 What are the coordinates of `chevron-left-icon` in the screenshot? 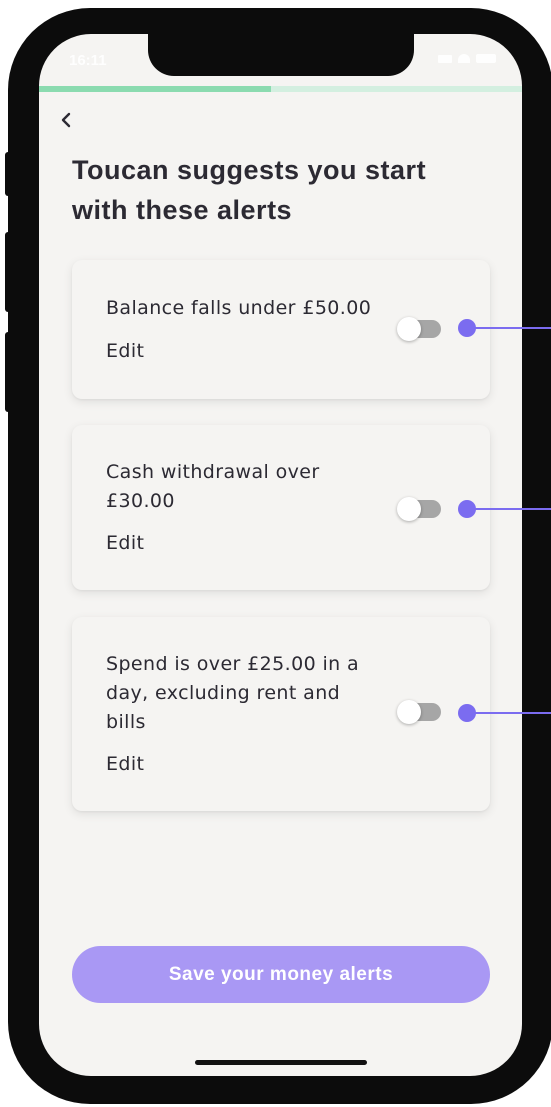 It's located at (66, 120).